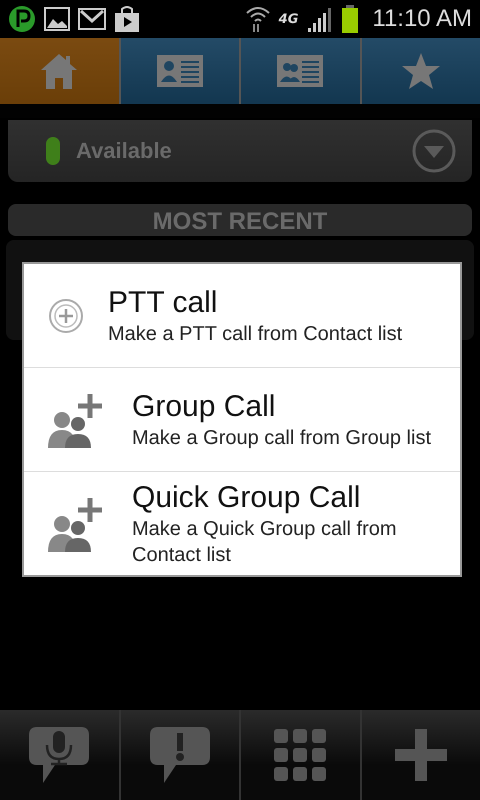  Describe the element at coordinates (288, 19) in the screenshot. I see `network-type: 4G` at that location.